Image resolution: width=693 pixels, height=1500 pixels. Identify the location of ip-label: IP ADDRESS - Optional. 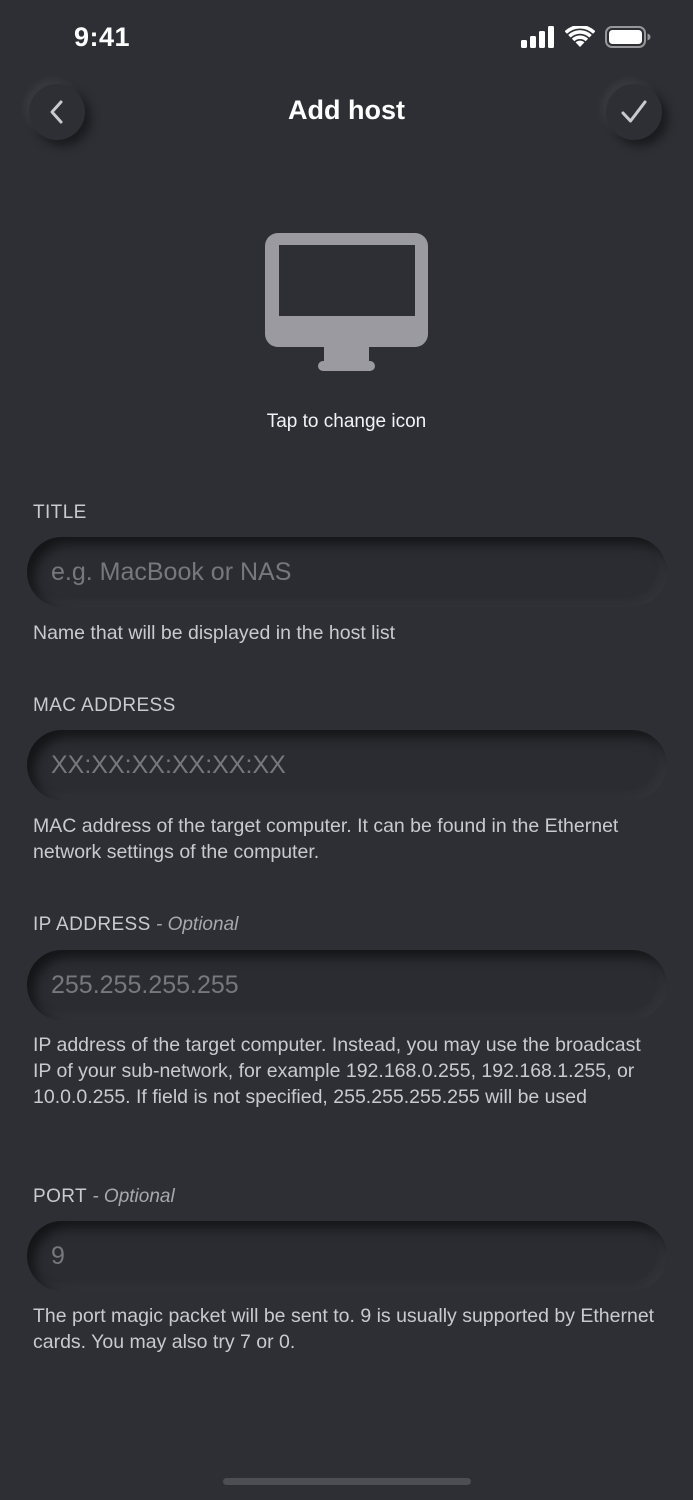
(135, 925).